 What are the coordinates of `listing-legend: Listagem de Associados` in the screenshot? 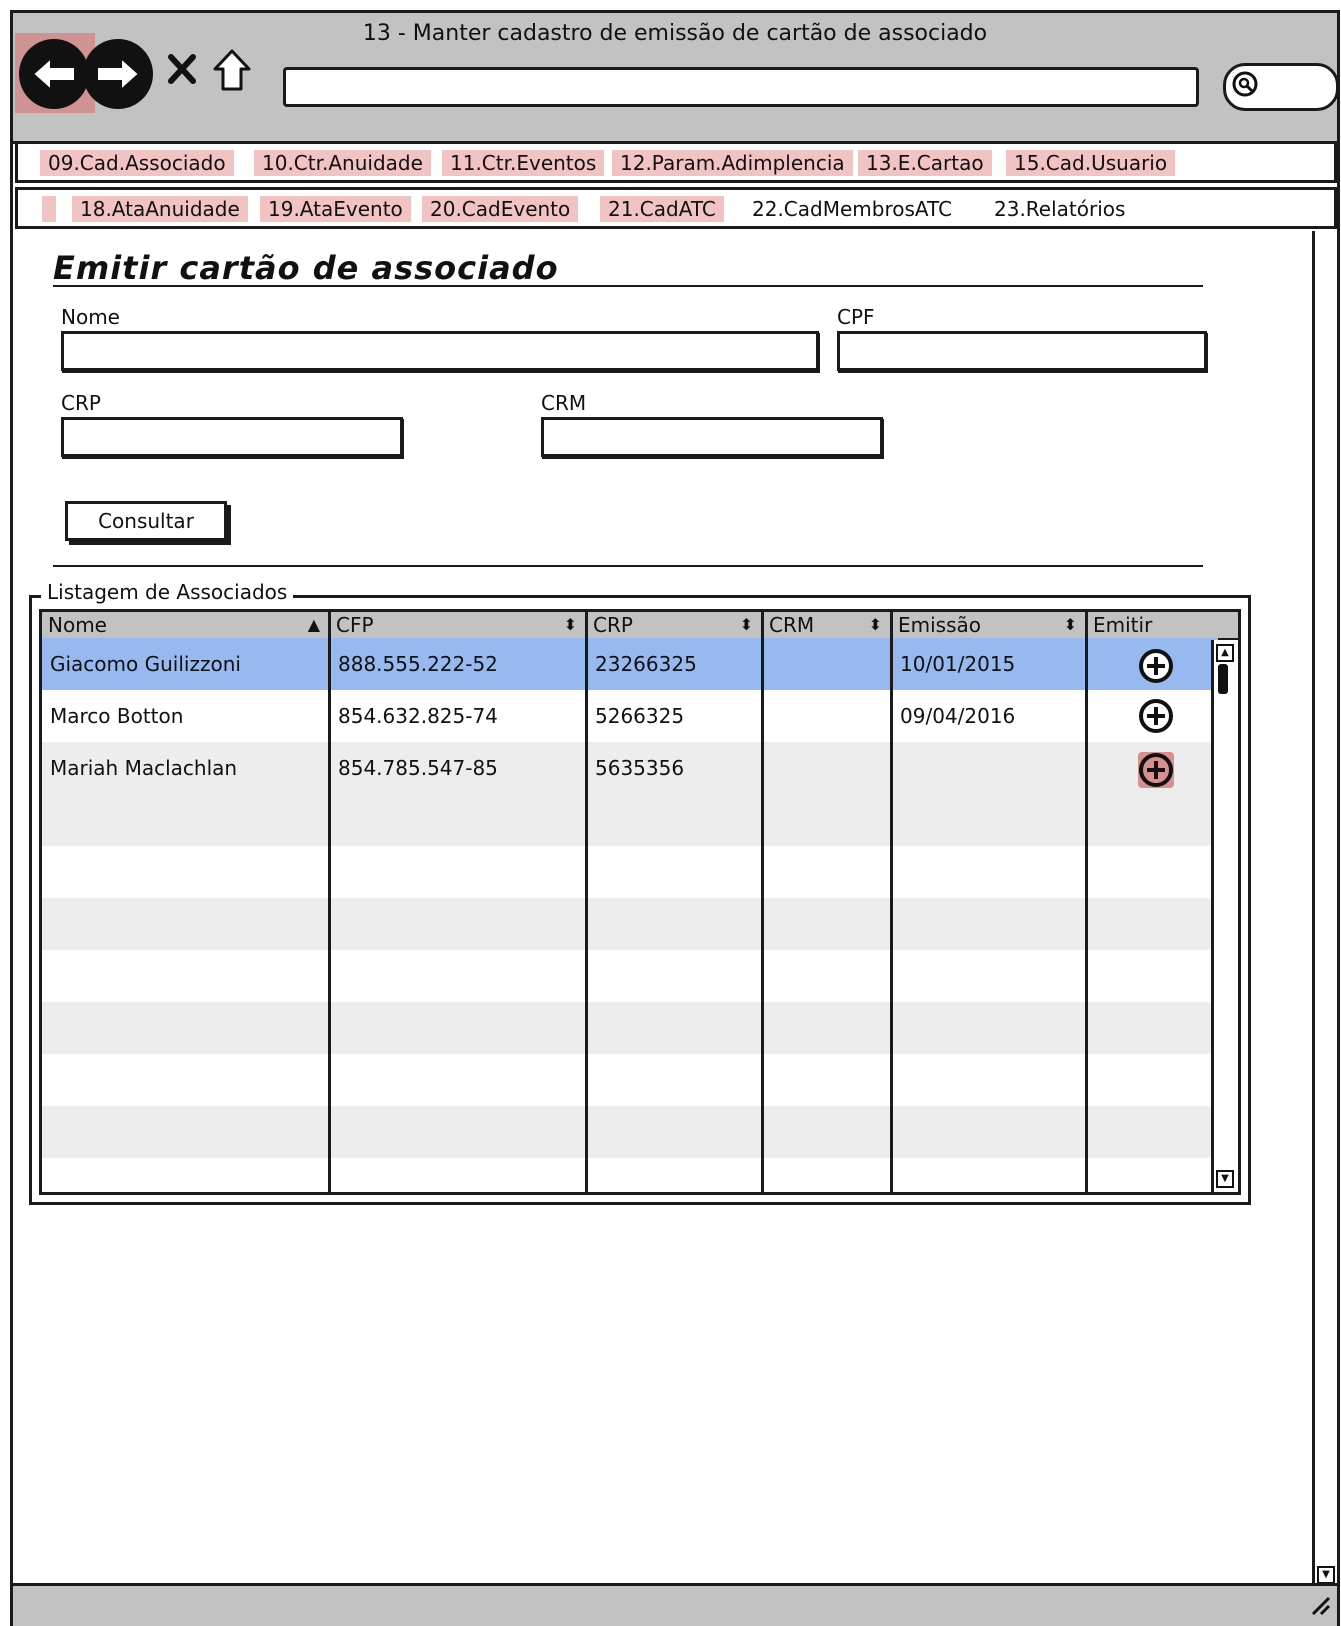 It's located at (167, 592).